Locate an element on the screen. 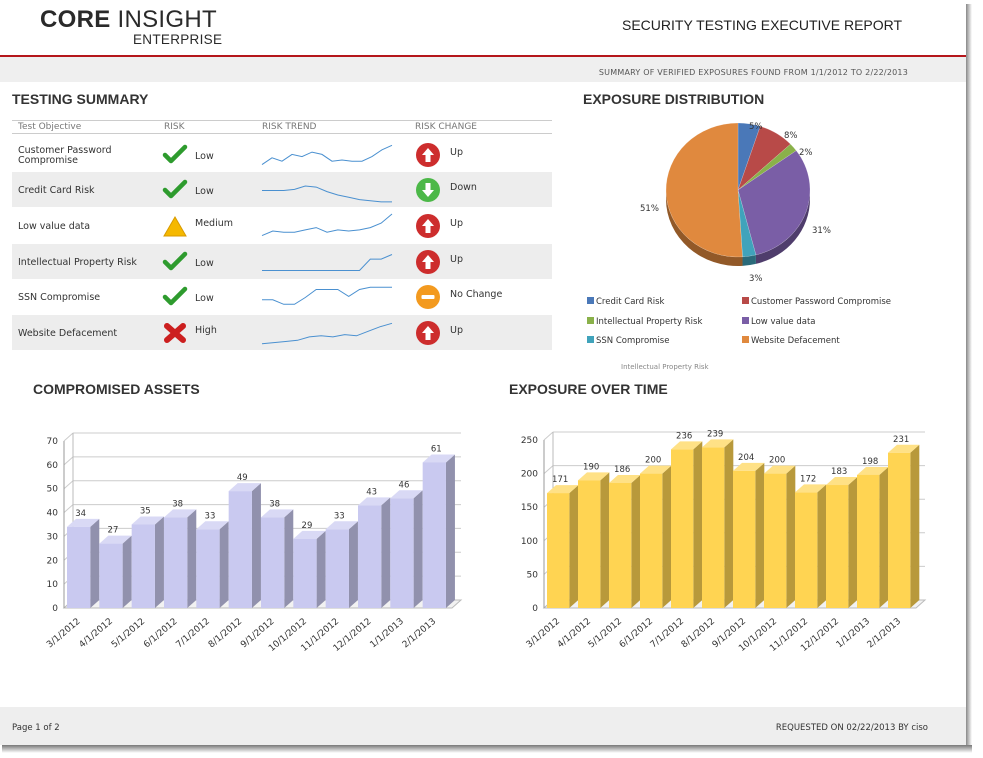 The image size is (983, 758). legend-item: Customer Password Compromise is located at coordinates (816, 302).